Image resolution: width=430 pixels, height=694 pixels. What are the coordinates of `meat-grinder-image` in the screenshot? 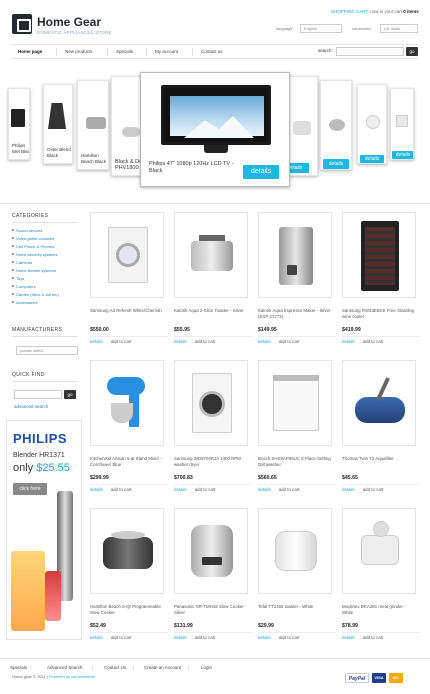 It's located at (379, 551).